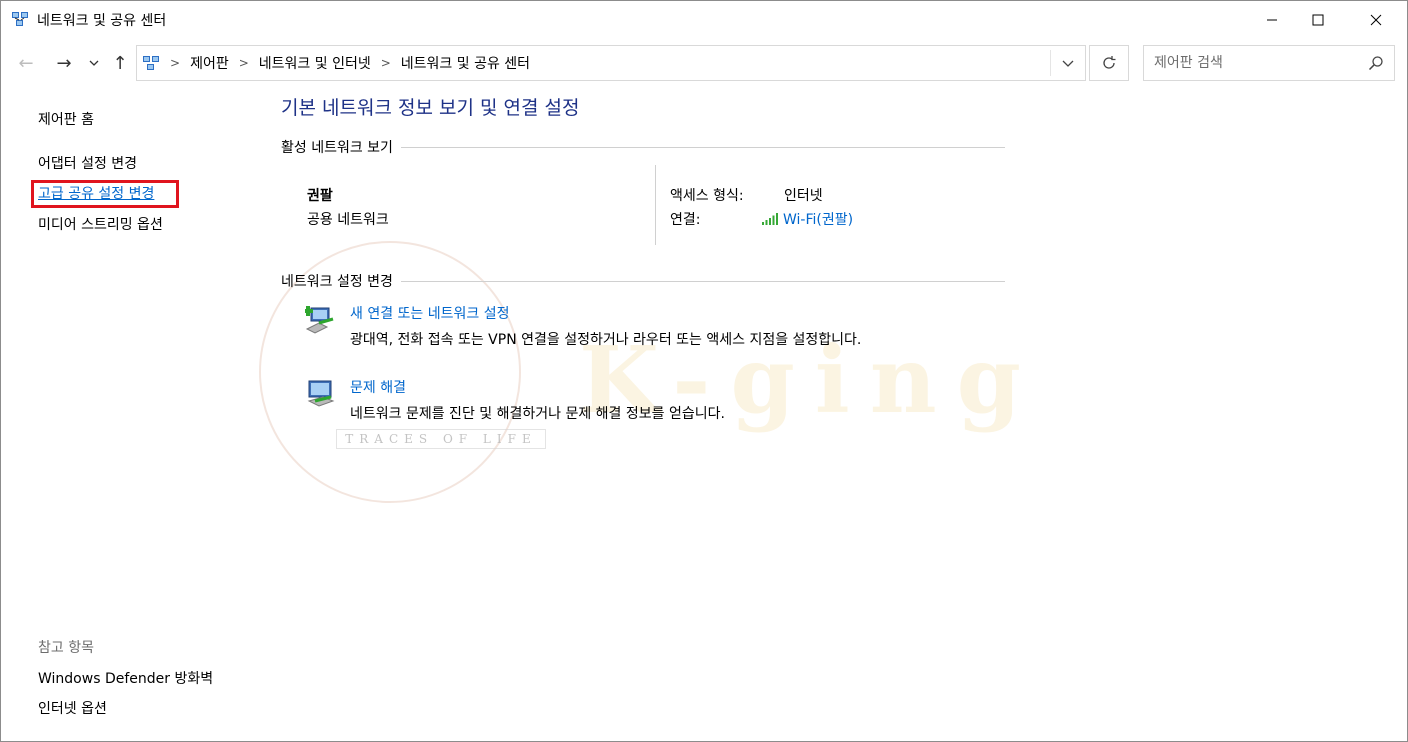  What do you see at coordinates (337, 282) in the screenshot?
I see `change-network-settings-label: 네트워크 설정 변경` at bounding box center [337, 282].